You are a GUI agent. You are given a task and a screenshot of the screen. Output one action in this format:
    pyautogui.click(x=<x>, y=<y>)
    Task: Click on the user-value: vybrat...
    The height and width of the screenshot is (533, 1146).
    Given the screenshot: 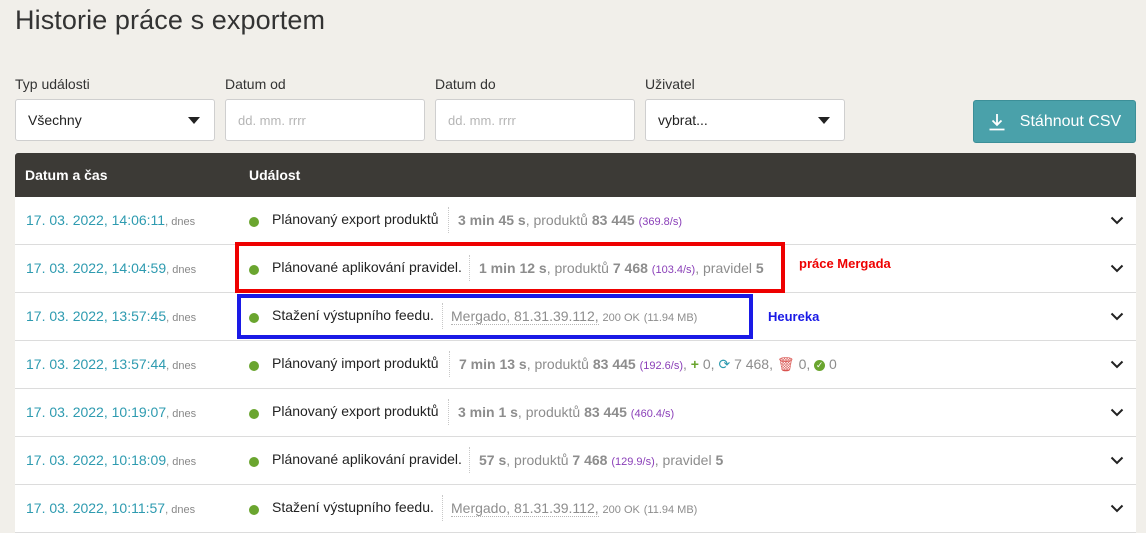 What is the action you would take?
    pyautogui.click(x=683, y=120)
    